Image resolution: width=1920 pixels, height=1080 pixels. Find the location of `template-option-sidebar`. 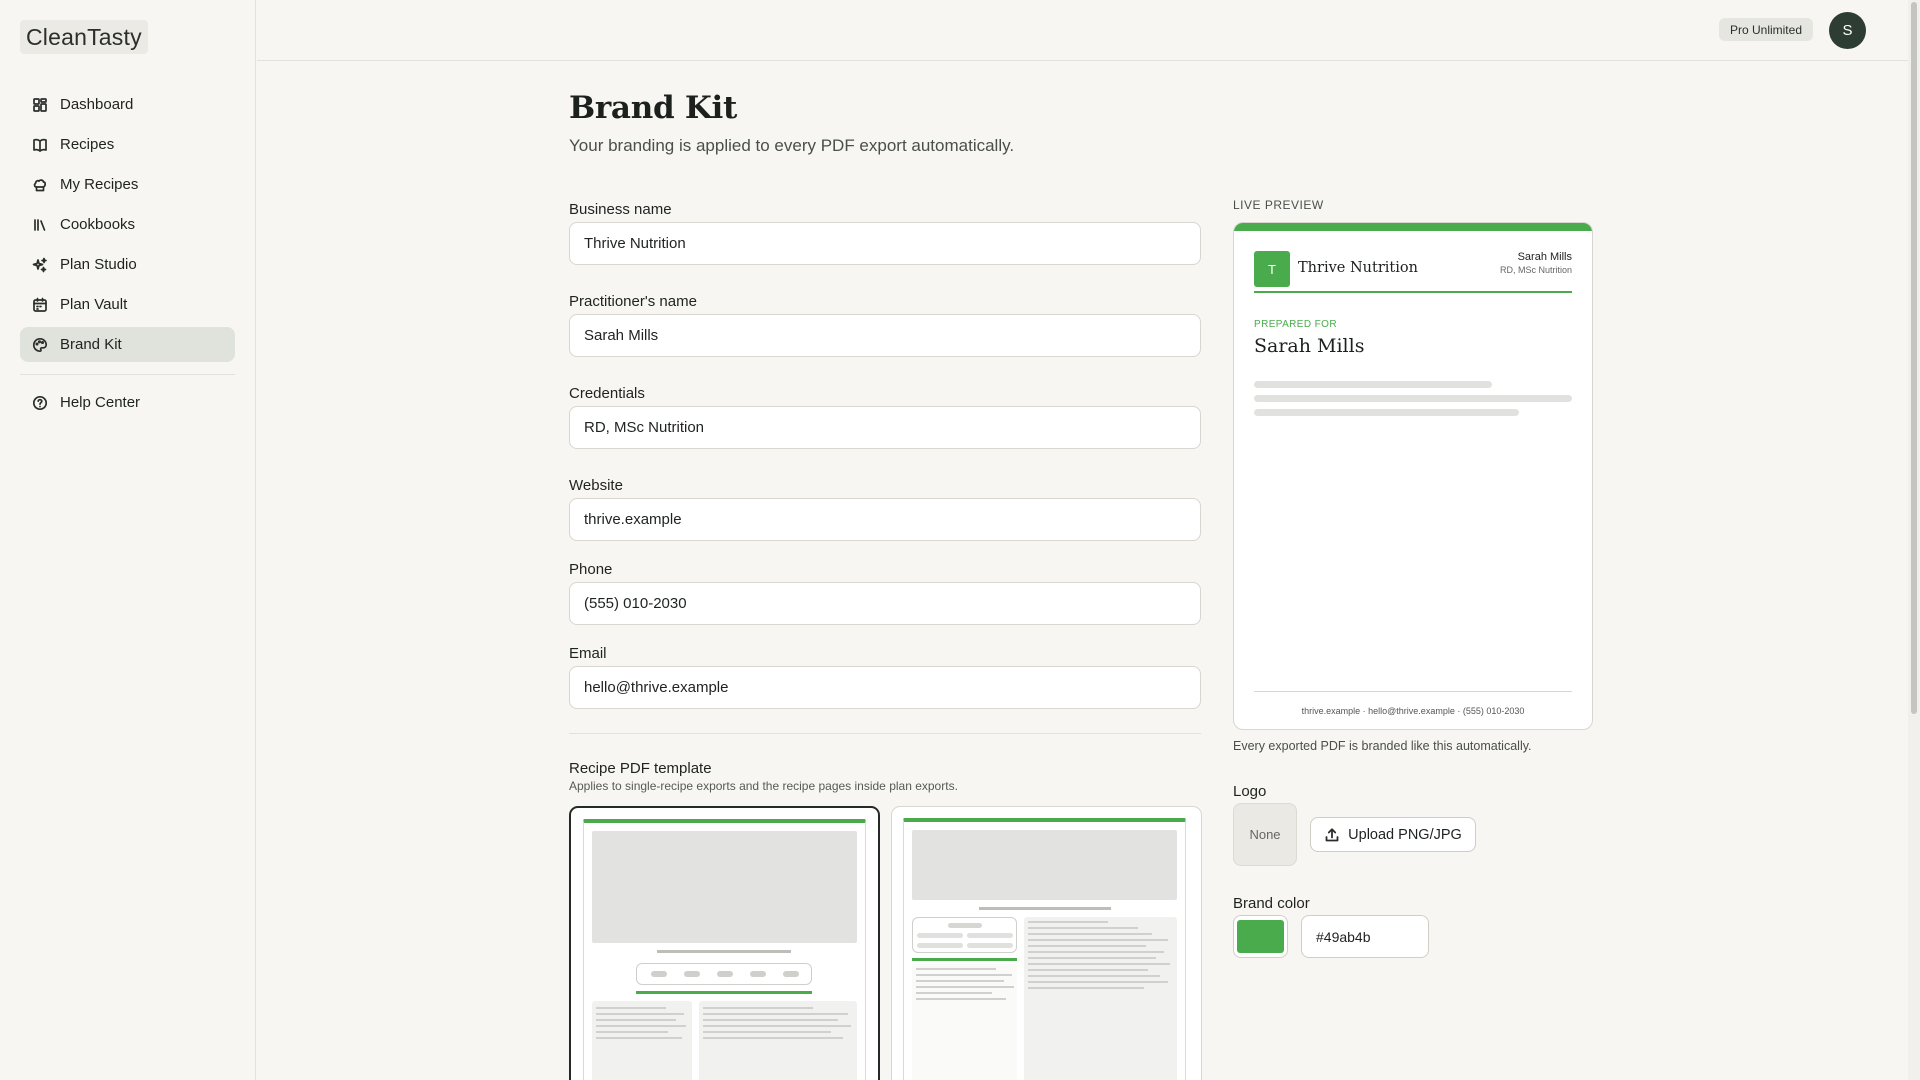

template-option-sidebar is located at coordinates (1046, 943).